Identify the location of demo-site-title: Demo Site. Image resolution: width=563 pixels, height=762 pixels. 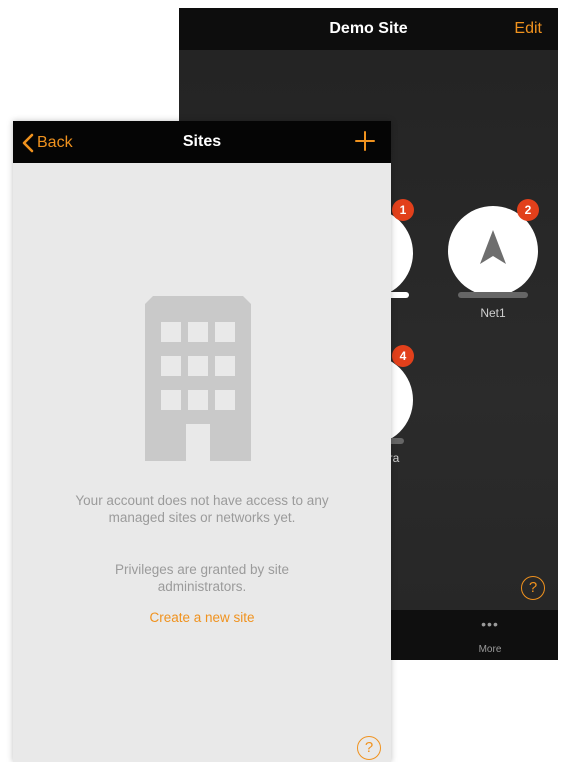
(368, 28).